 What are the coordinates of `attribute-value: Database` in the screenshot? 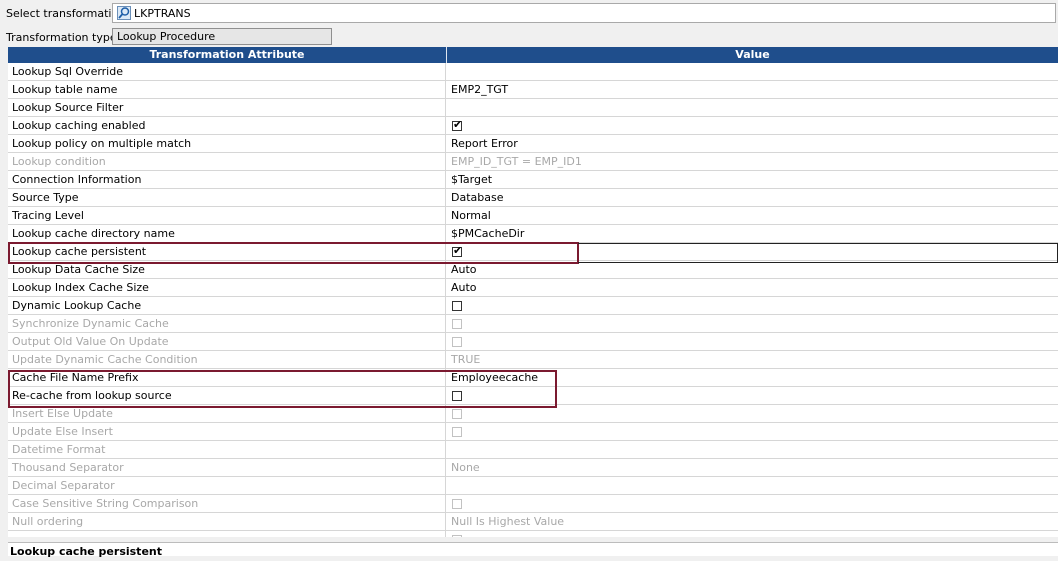 It's located at (752, 197).